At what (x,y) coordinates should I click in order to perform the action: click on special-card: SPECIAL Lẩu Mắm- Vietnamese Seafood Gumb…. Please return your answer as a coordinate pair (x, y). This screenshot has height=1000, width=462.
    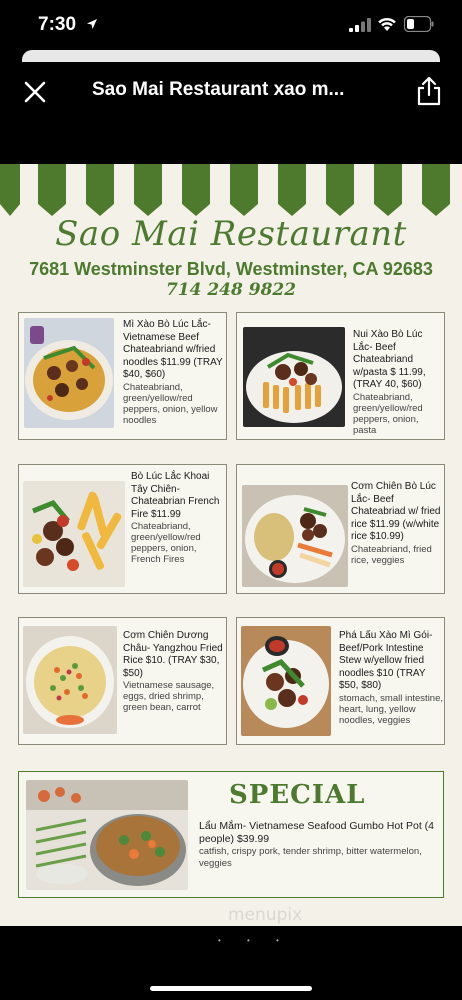
    Looking at the image, I should click on (231, 834).